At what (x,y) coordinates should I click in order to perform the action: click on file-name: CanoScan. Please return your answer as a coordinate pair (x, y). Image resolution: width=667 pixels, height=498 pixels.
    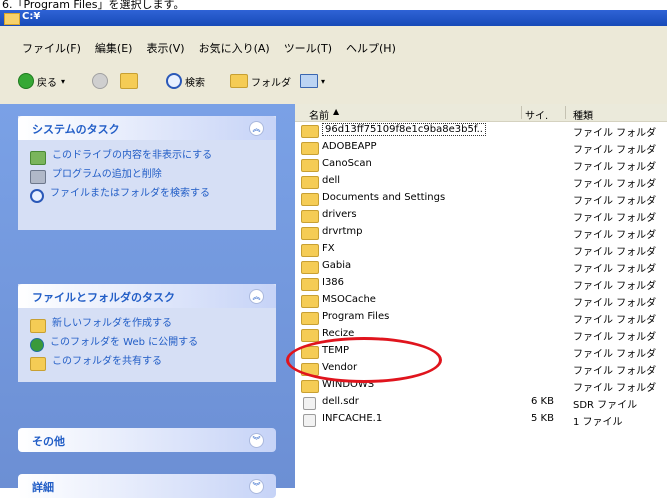
    Looking at the image, I should click on (347, 163).